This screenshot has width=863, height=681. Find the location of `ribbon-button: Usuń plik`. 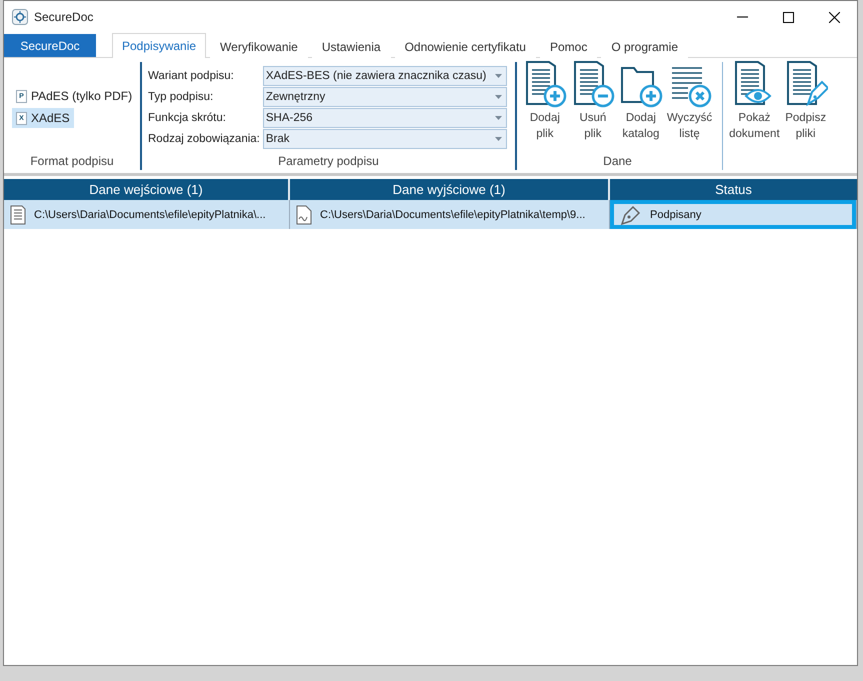

ribbon-button: Usuń plik is located at coordinates (592, 106).